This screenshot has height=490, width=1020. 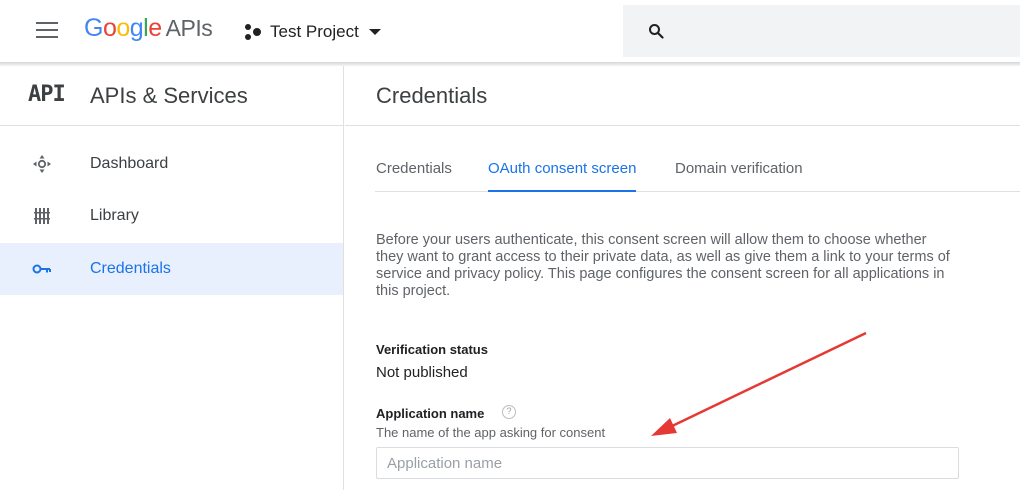 What do you see at coordinates (821, 31) in the screenshot?
I see `search-bar` at bounding box center [821, 31].